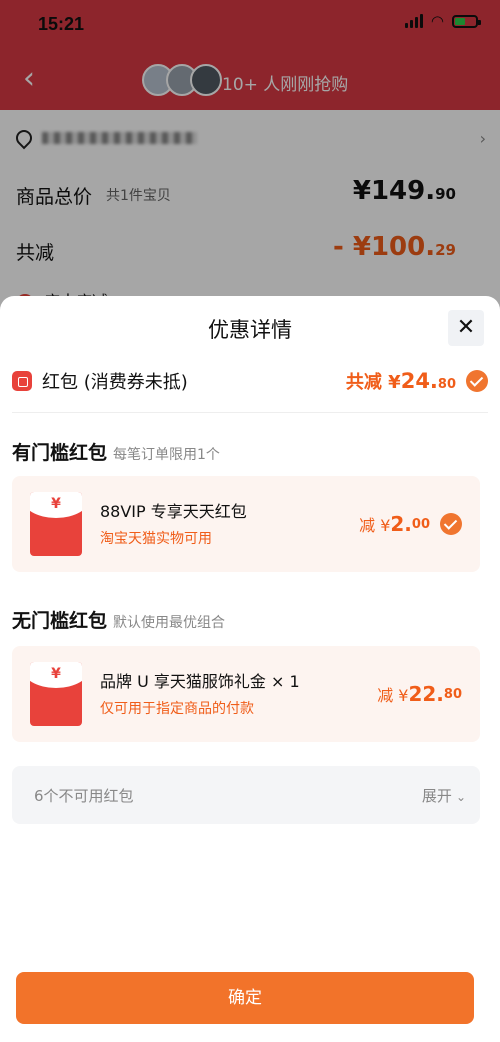 Image resolution: width=500 pixels, height=1042 pixels. Describe the element at coordinates (250, 381) in the screenshot. I see `hongbao-row: 红包 (消费券未抵) 共减 ¥24.80` at that location.